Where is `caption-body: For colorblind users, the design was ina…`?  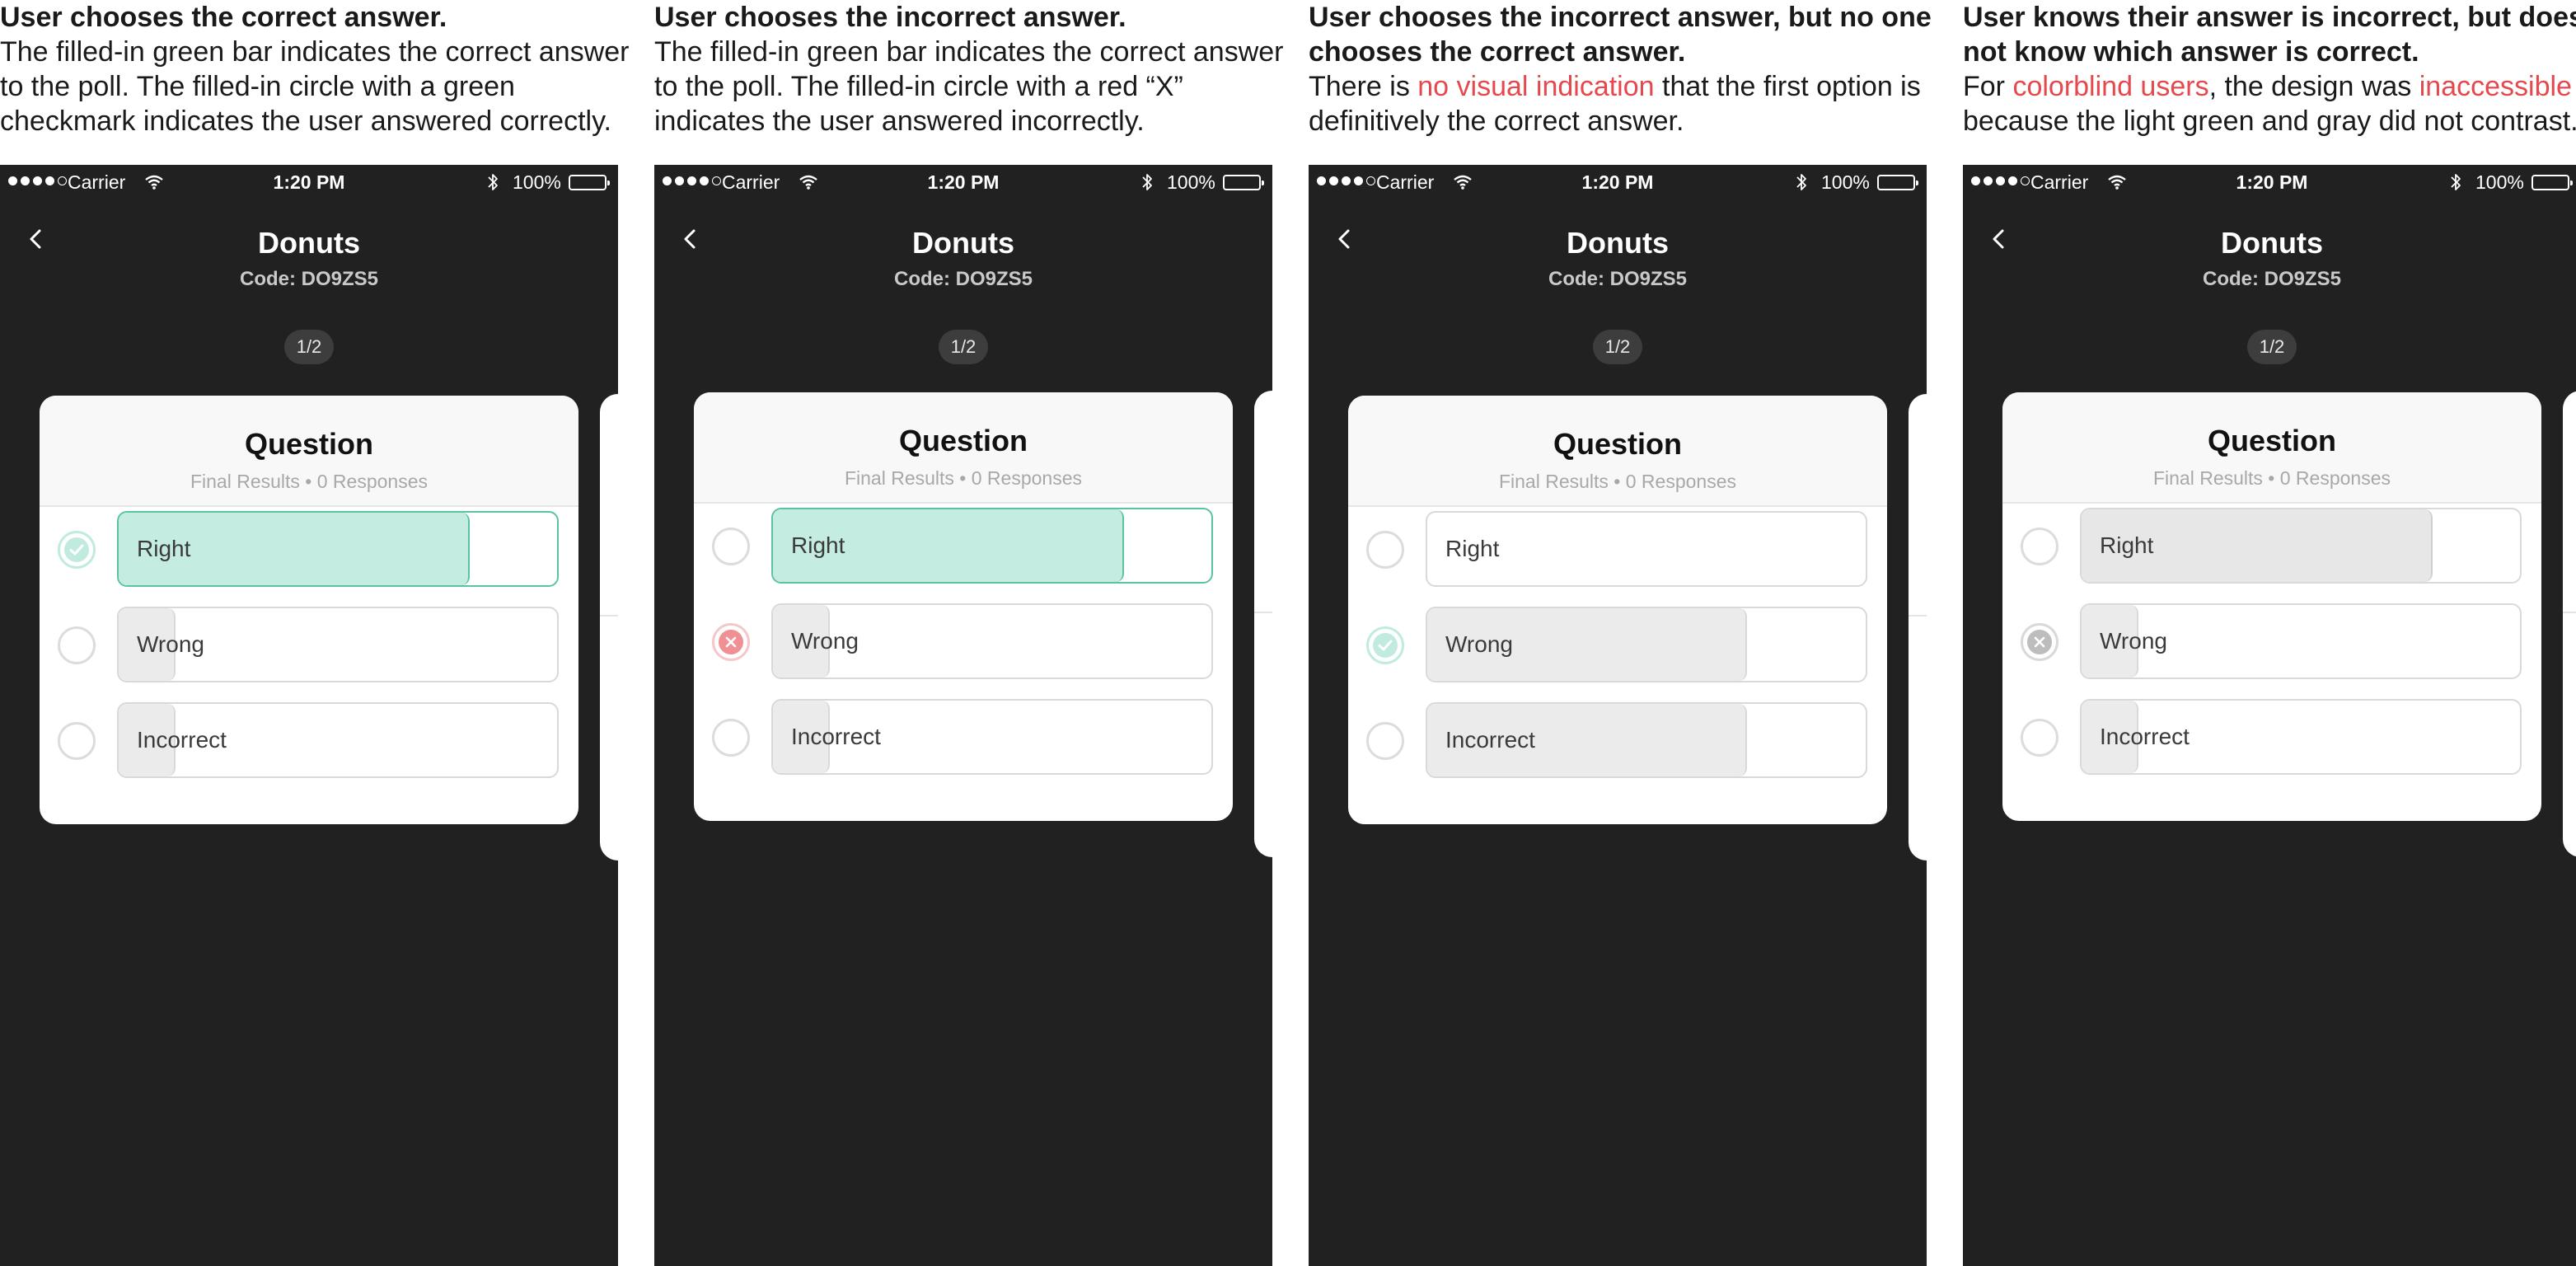 caption-body: For colorblind users, the design was ina… is located at coordinates (2269, 104).